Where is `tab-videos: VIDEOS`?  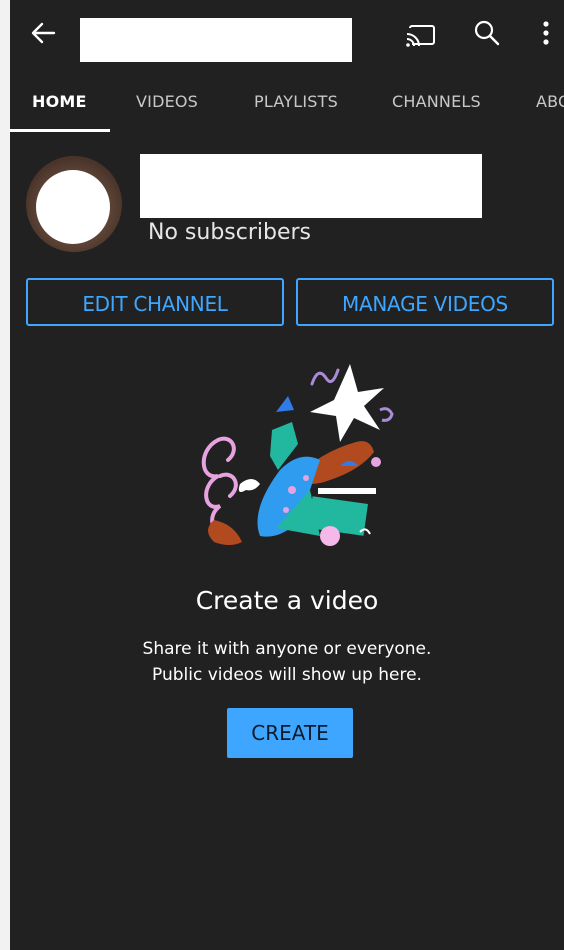
tab-videos: VIDEOS is located at coordinates (167, 101).